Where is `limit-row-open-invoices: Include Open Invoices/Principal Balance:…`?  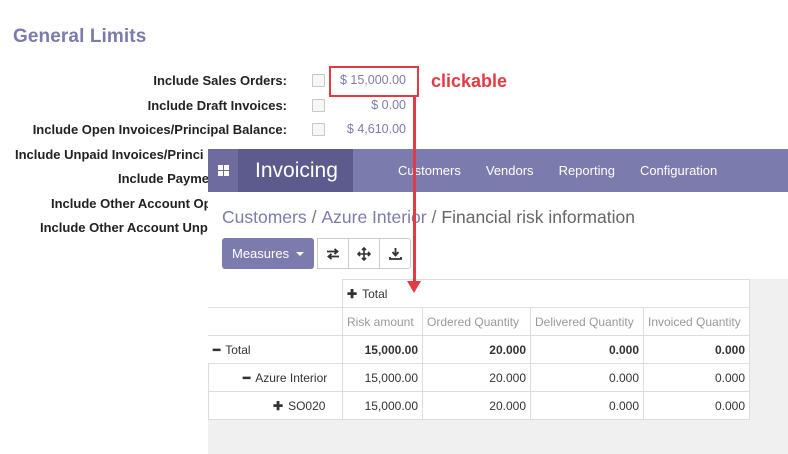 limit-row-open-invoices: Include Open Invoices/Principal Balance:… is located at coordinates (210, 130).